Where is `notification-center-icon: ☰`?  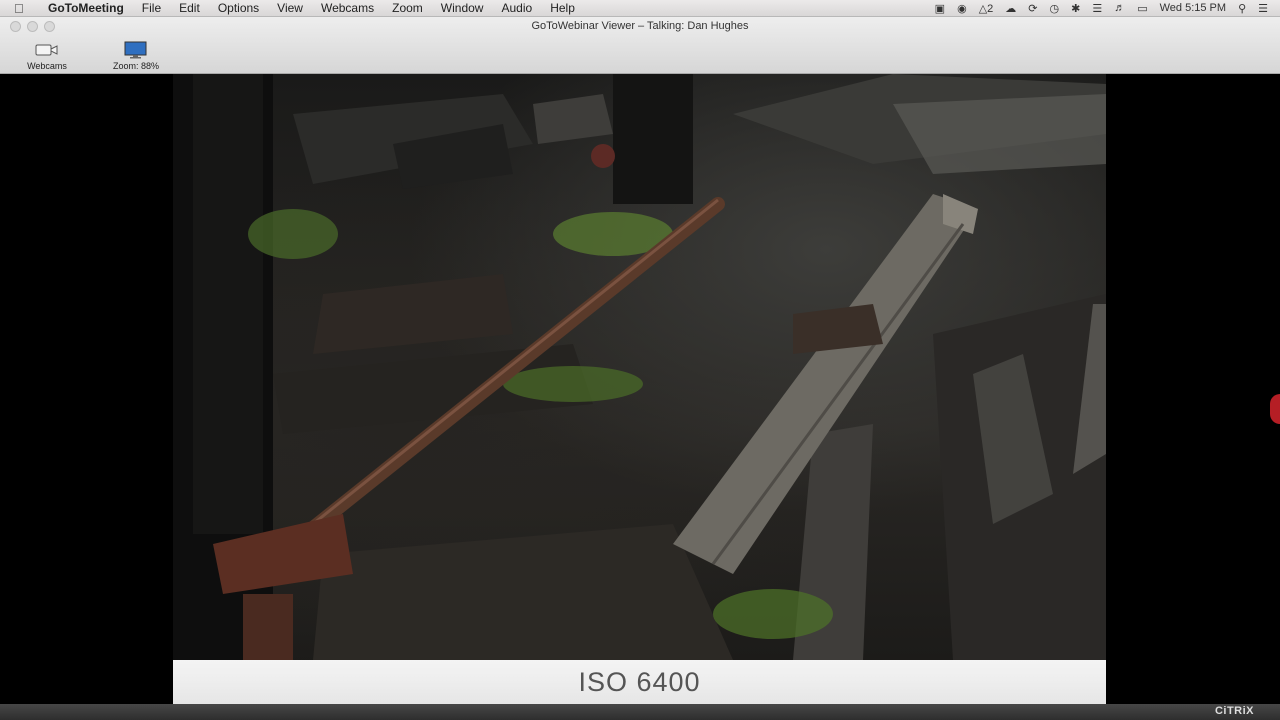
notification-center-icon: ☰ is located at coordinates (1263, 8).